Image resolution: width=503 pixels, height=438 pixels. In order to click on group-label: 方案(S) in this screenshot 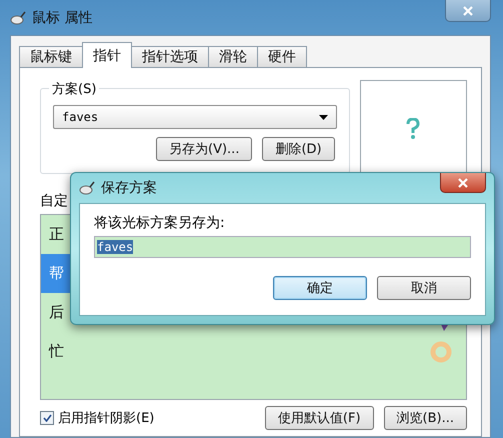, I will do `click(74, 89)`.